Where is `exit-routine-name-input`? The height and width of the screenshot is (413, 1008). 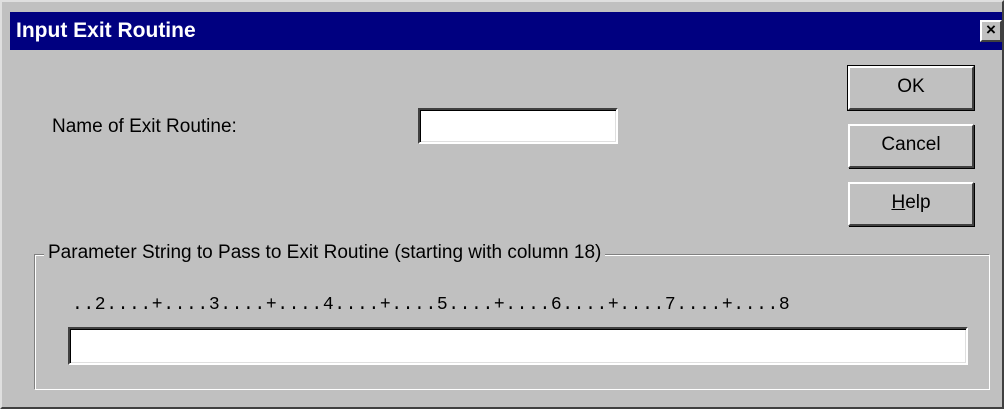 exit-routine-name-input is located at coordinates (518, 126).